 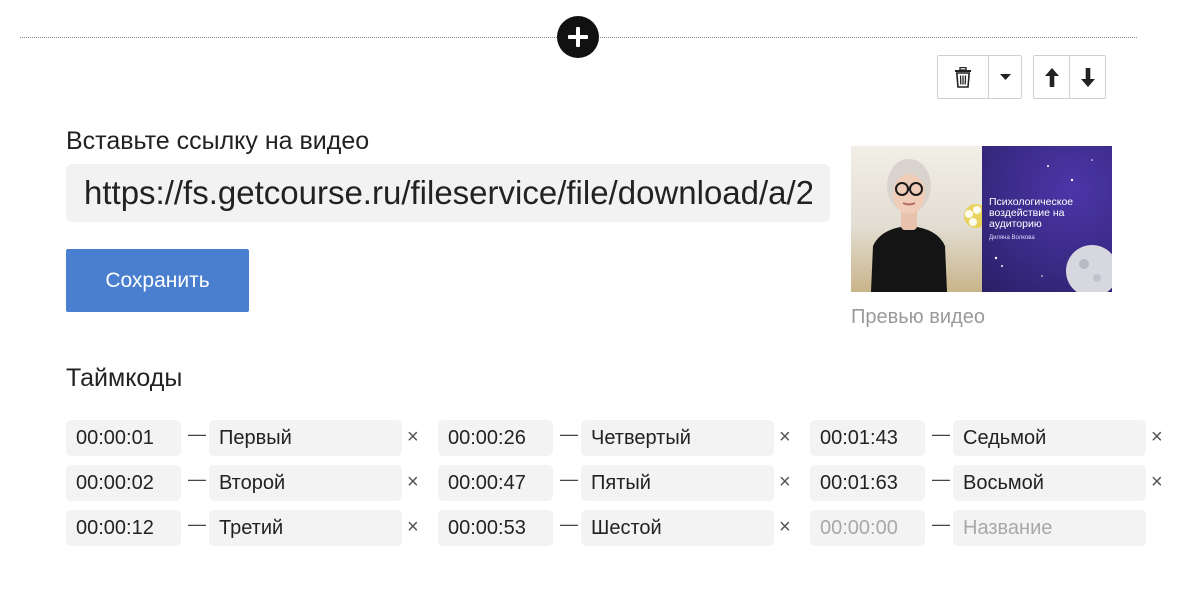 I want to click on video-url-label: Вставьте ссылку на видео, so click(x=218, y=141).